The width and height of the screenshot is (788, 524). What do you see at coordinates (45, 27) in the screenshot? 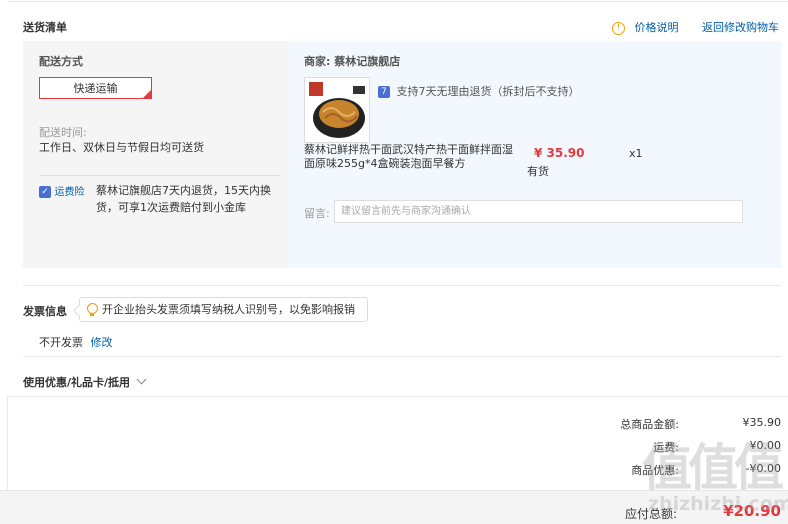
I see `section-title: 送货清单` at bounding box center [45, 27].